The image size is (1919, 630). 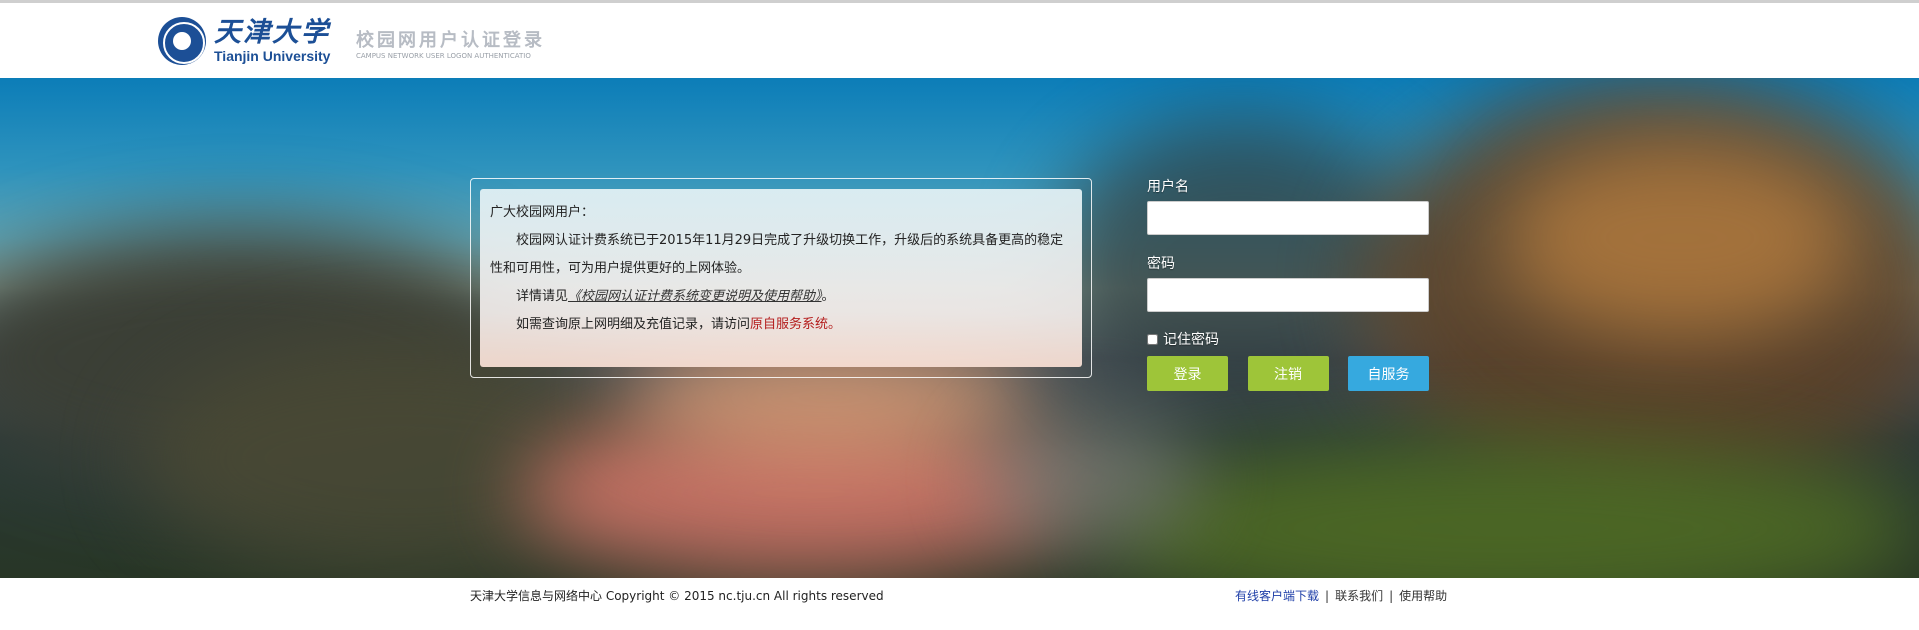 What do you see at coordinates (1288, 218) in the screenshot?
I see `username-input` at bounding box center [1288, 218].